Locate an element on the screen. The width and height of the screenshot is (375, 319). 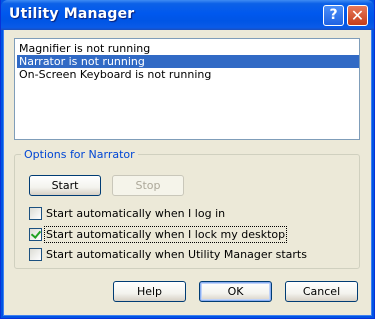
title-bar: Utility Manager ? ✕ is located at coordinates (187, 15).